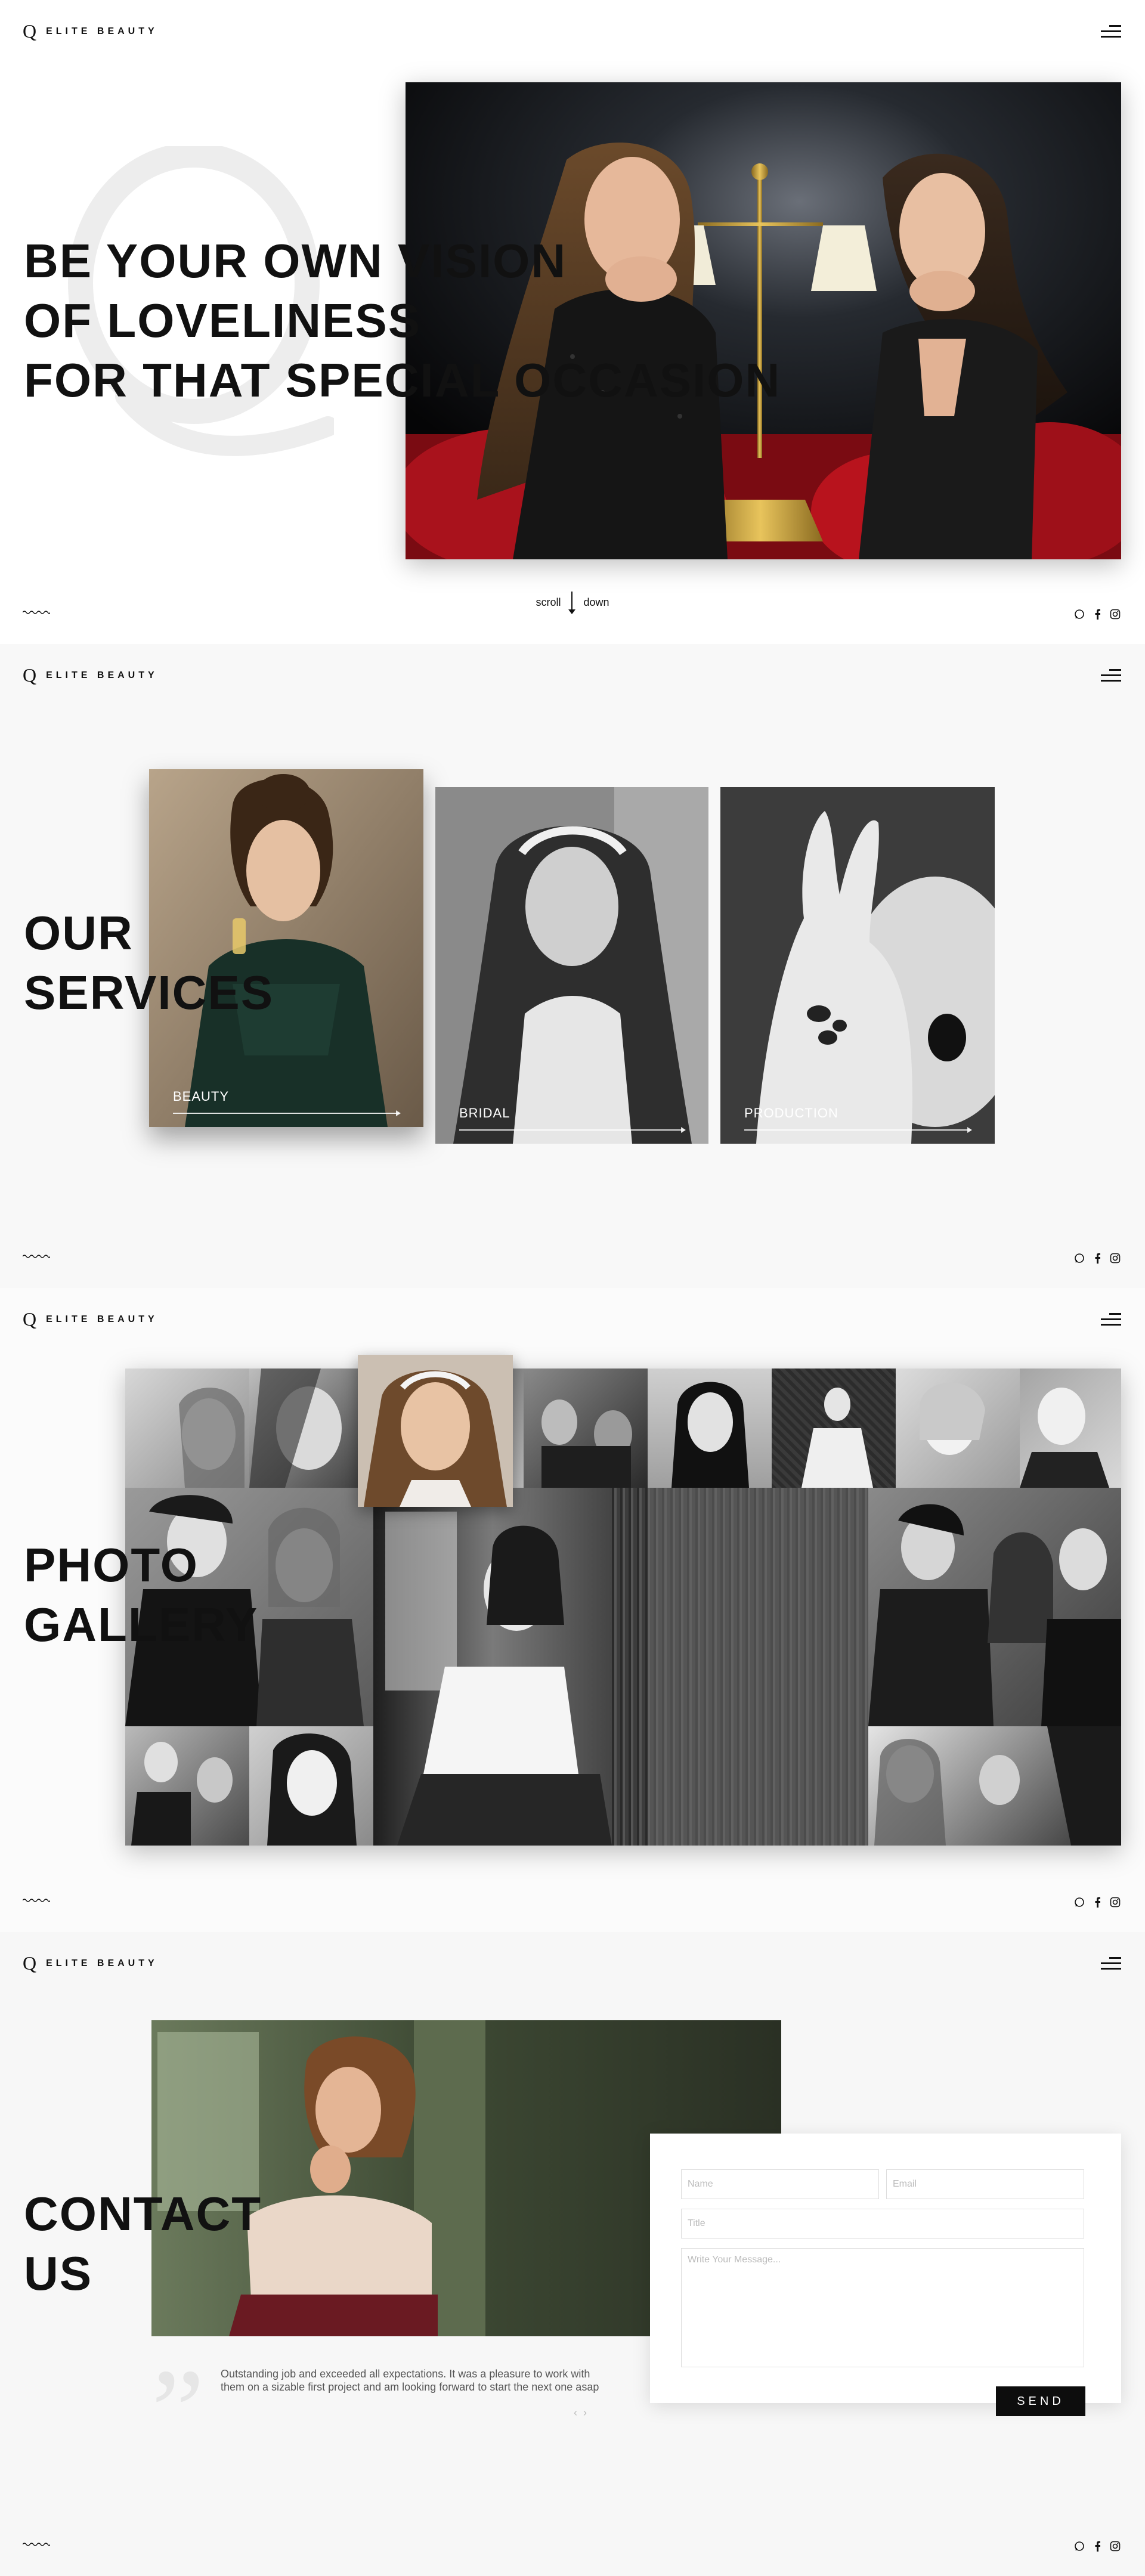 The height and width of the screenshot is (2576, 1145). Describe the element at coordinates (580, 2413) in the screenshot. I see `testimonial-pager: ‹ ›` at that location.